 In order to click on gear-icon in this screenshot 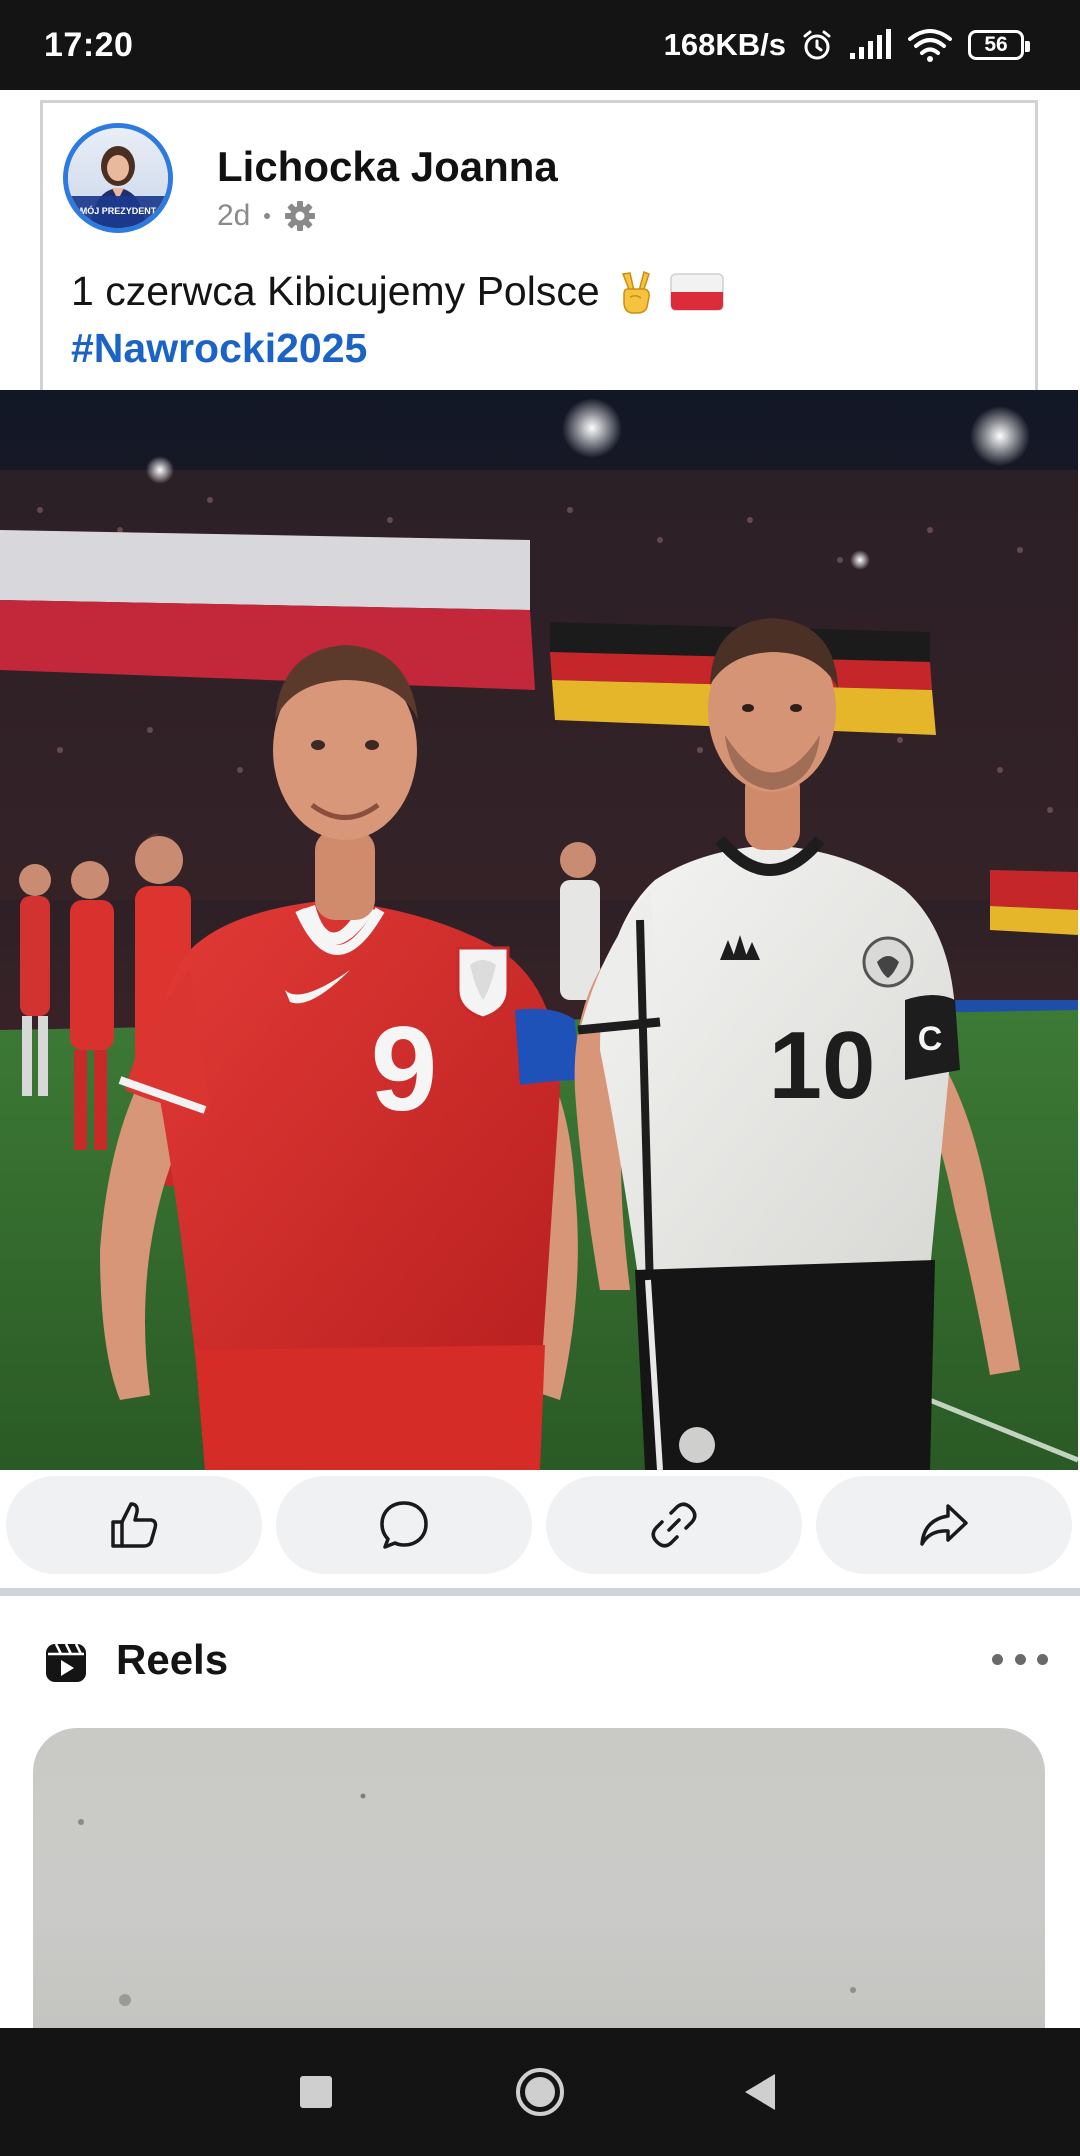, I will do `click(300, 216)`.